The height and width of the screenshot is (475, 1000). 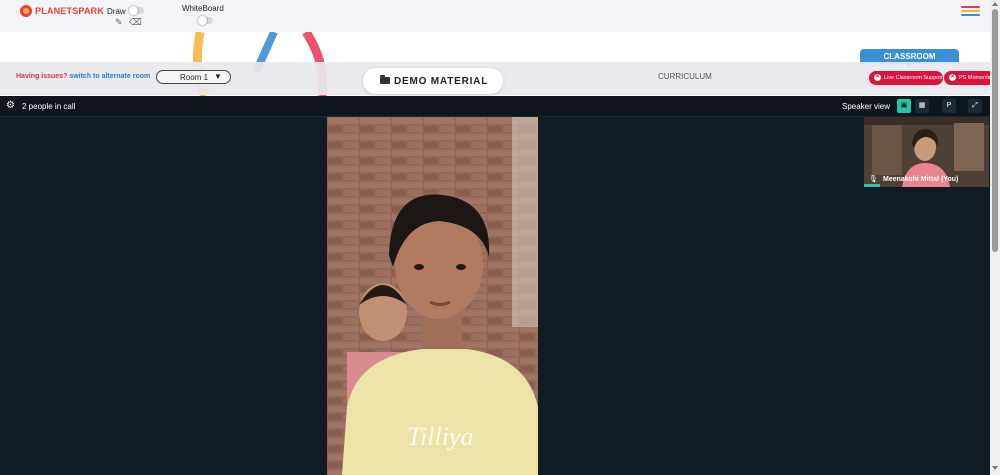 What do you see at coordinates (135, 22) in the screenshot?
I see `eraser-icon: ⌫` at bounding box center [135, 22].